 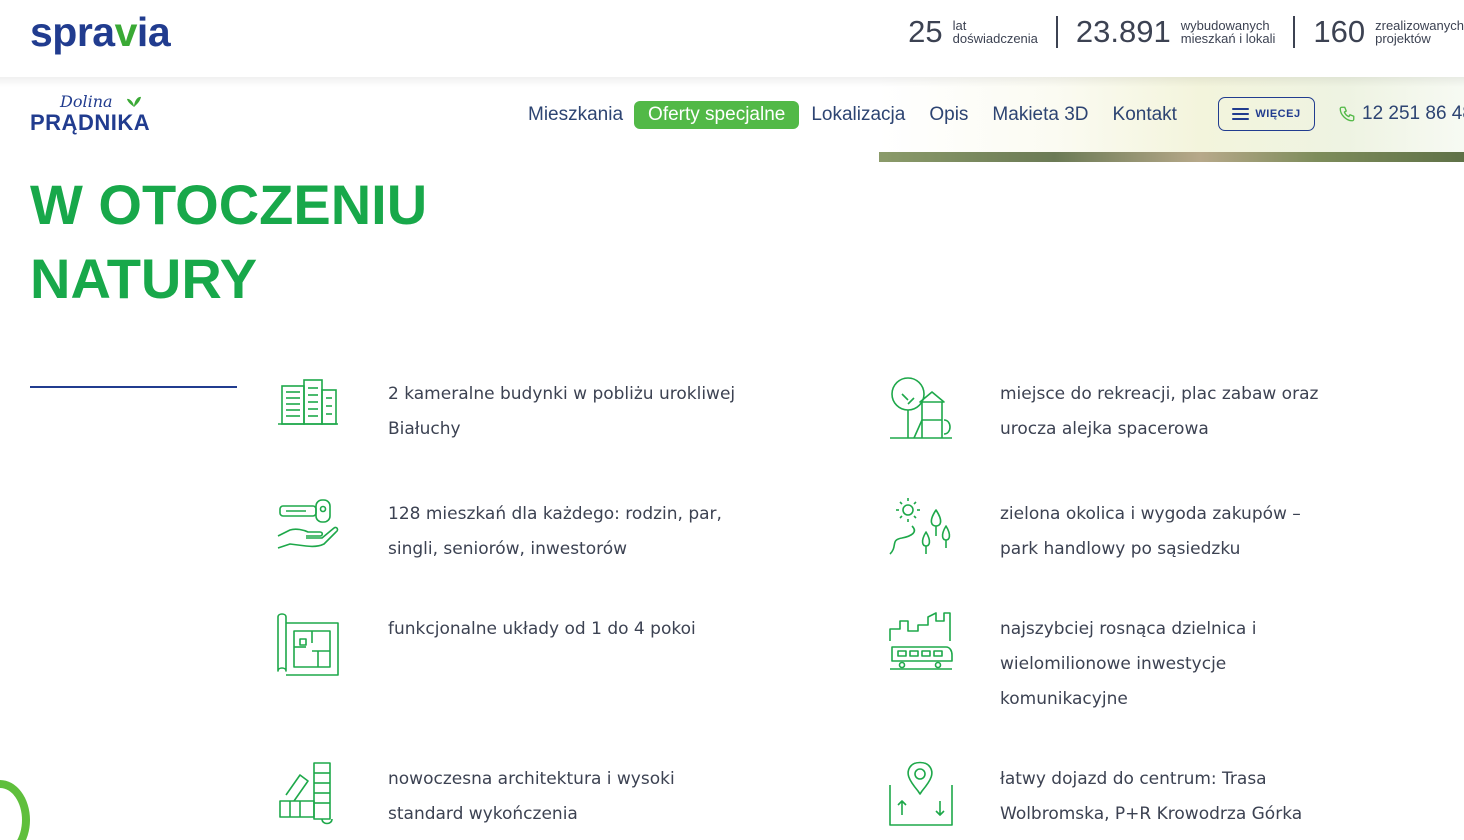 What do you see at coordinates (1228, 32) in the screenshot?
I see `stat-label: wybudowanych mieszkań i lokali` at bounding box center [1228, 32].